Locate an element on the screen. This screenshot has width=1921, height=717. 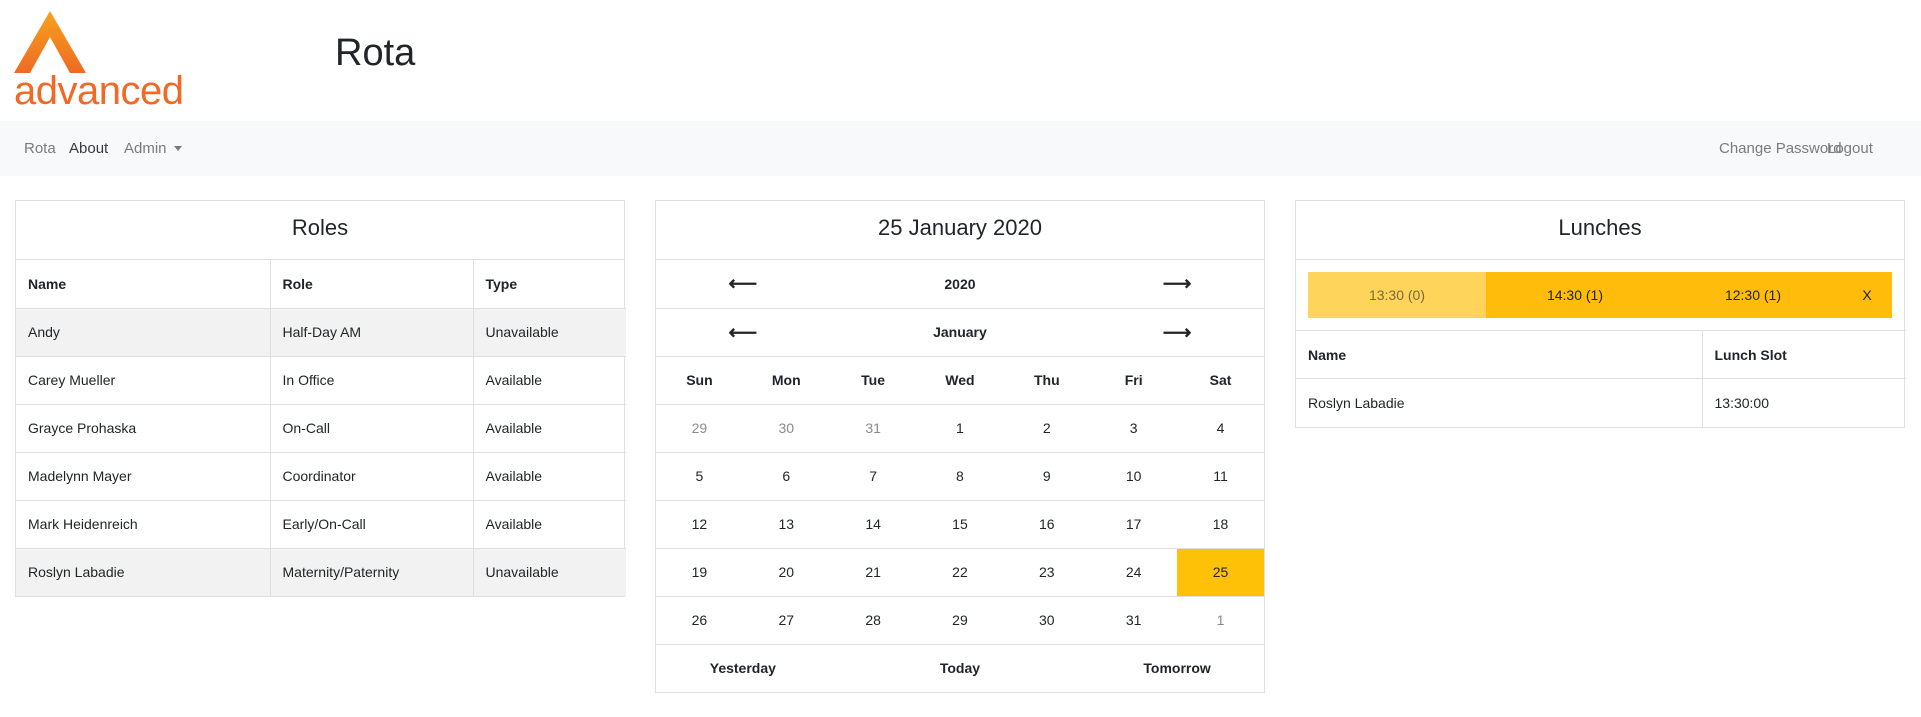
table-row: Madelynn Mayer Coordinator Available is located at coordinates (321, 475).